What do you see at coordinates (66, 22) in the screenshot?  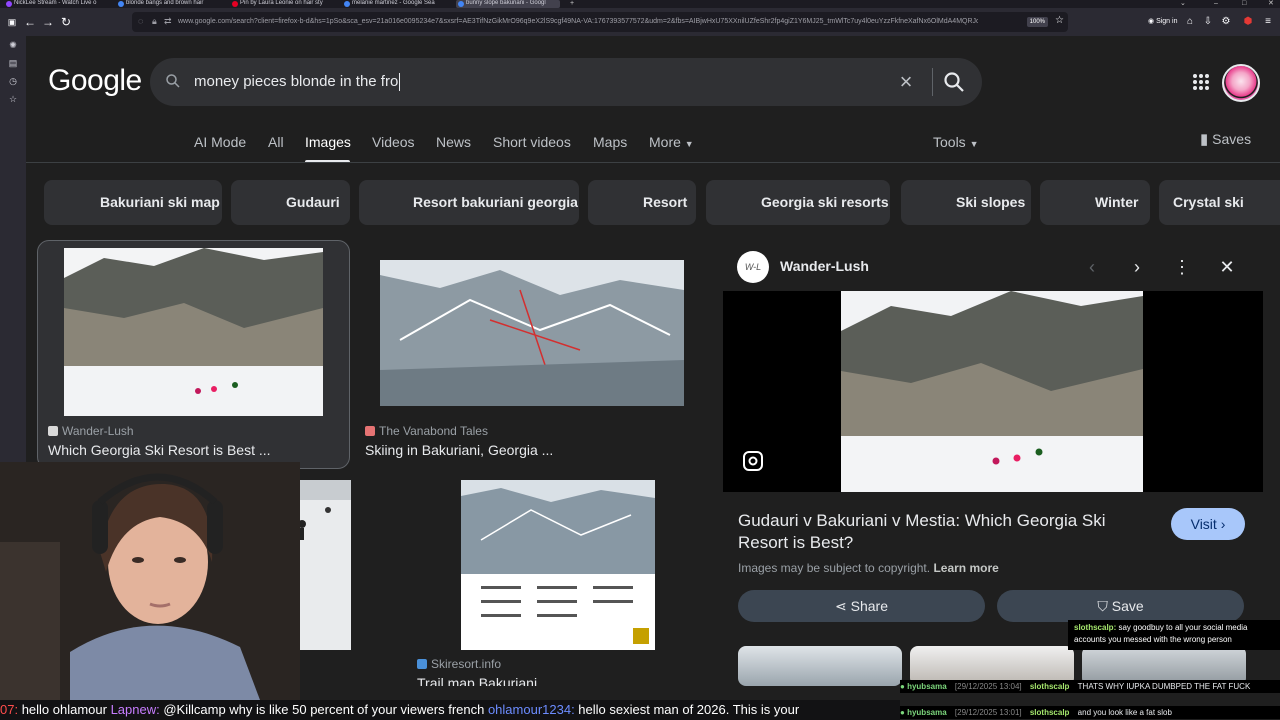 I see `reload-icon: ↻` at bounding box center [66, 22].